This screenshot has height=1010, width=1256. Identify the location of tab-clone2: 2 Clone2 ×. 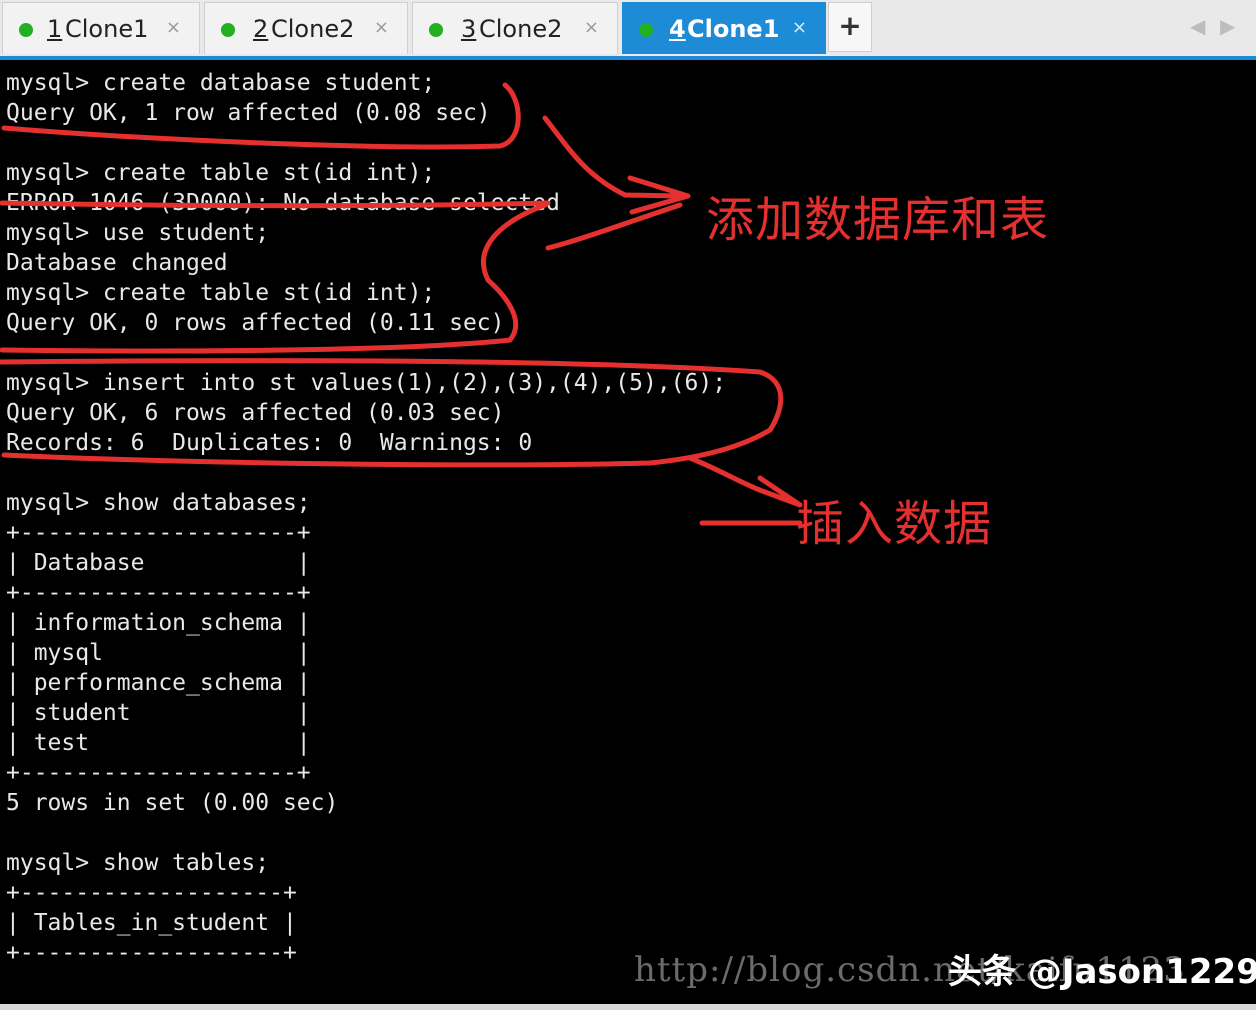
(306, 28).